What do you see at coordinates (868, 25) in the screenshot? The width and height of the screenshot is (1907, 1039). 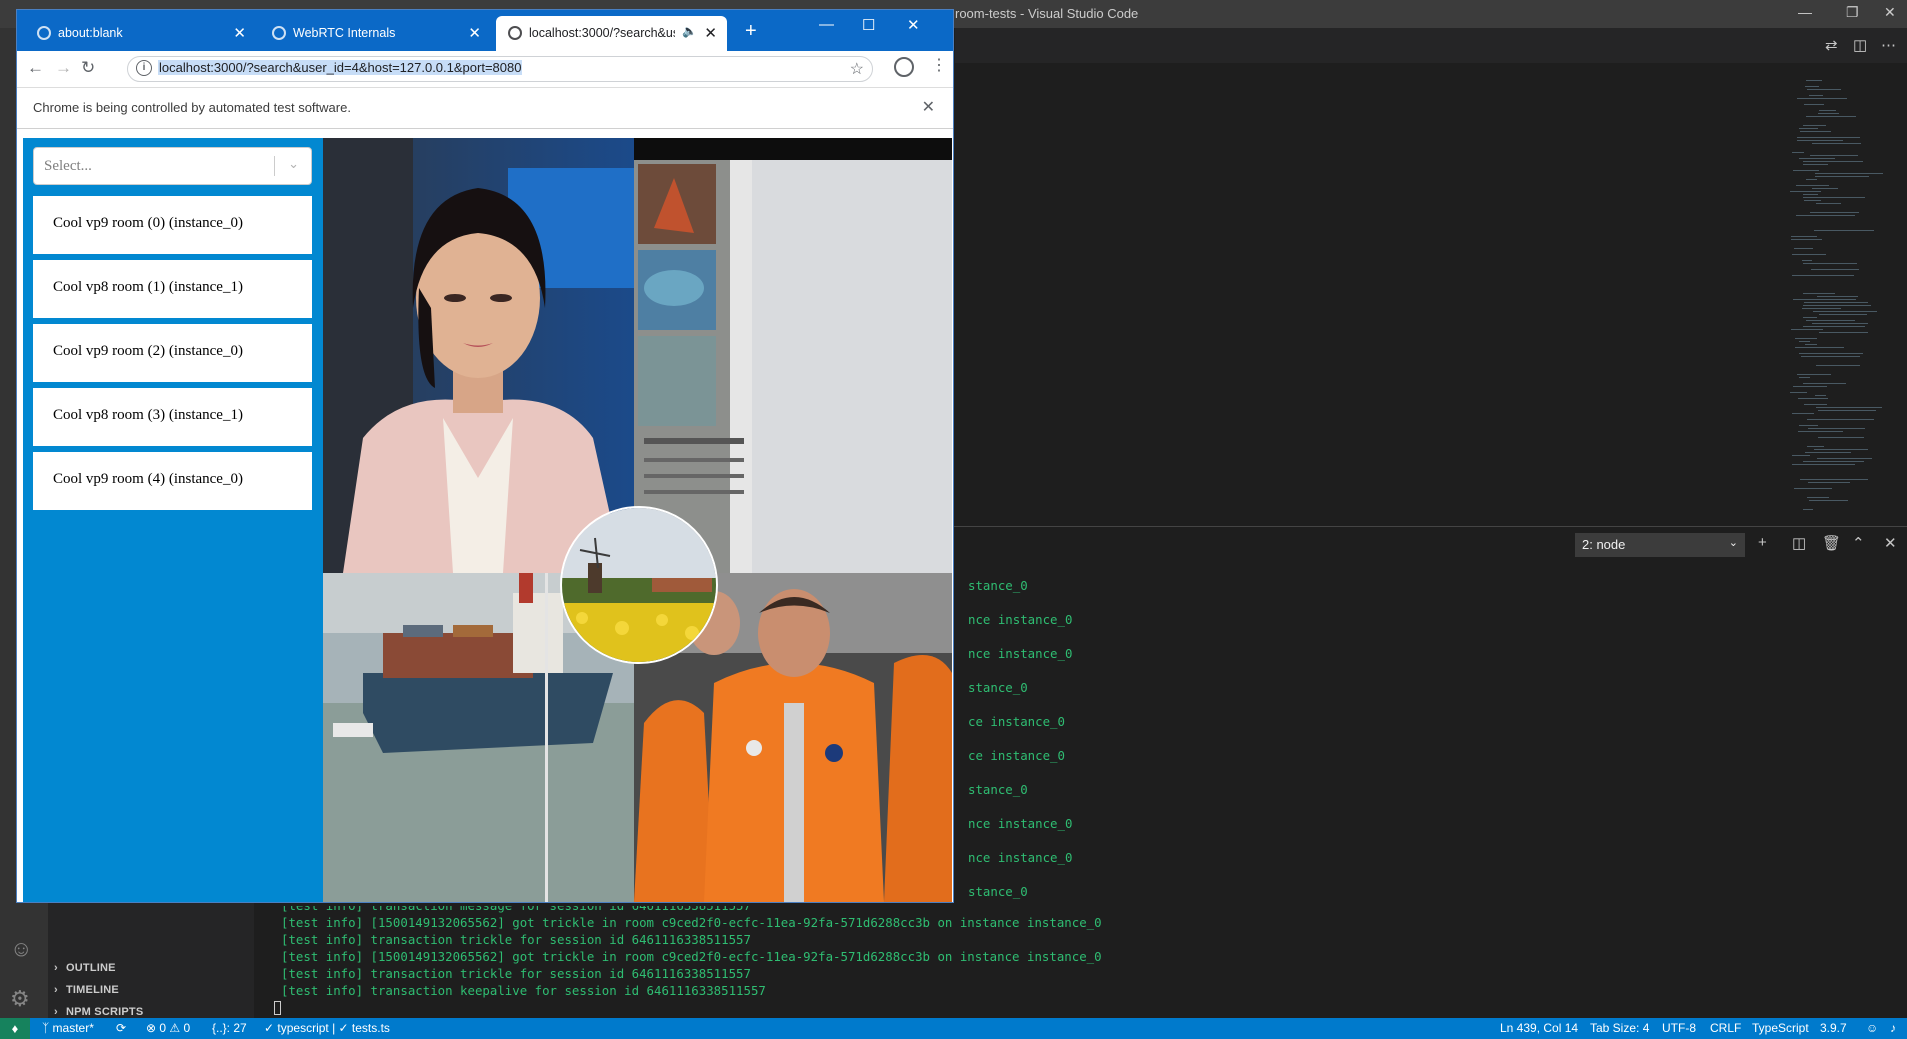 I see `maximize-icon: ☐` at bounding box center [868, 25].